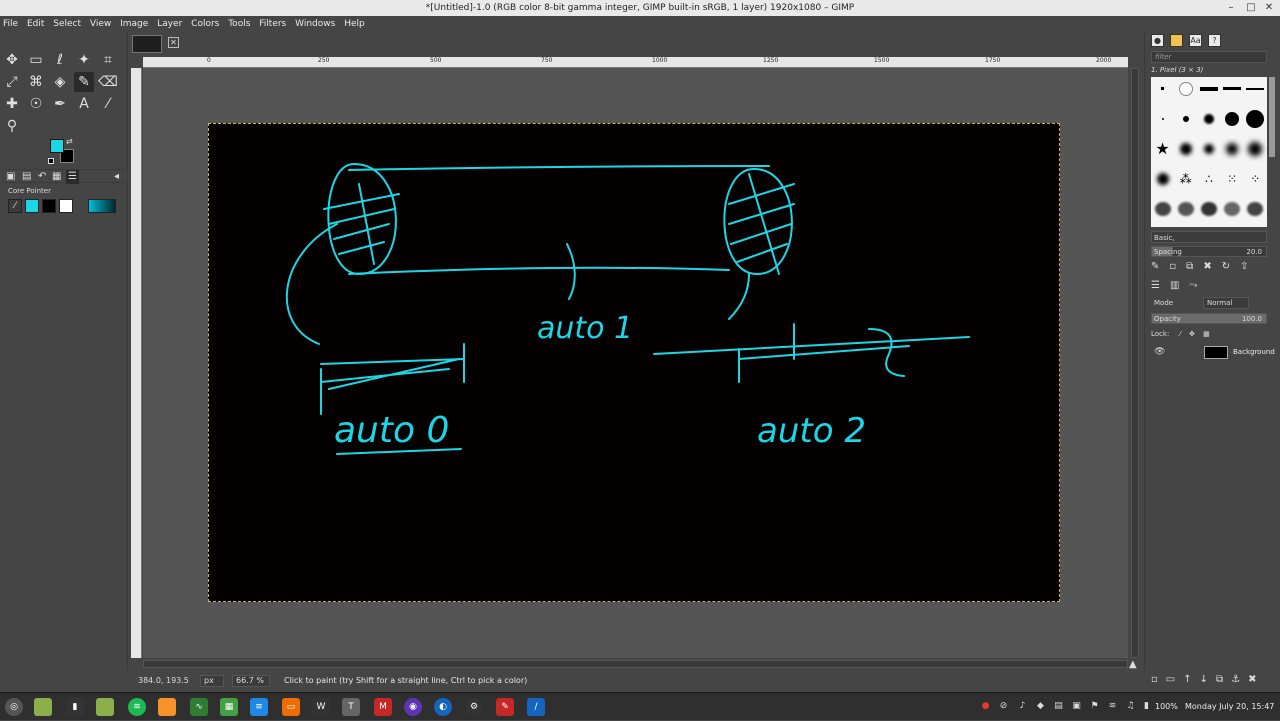 The height and width of the screenshot is (721, 1280). I want to click on zoom-select: 66.7 %, so click(251, 681).